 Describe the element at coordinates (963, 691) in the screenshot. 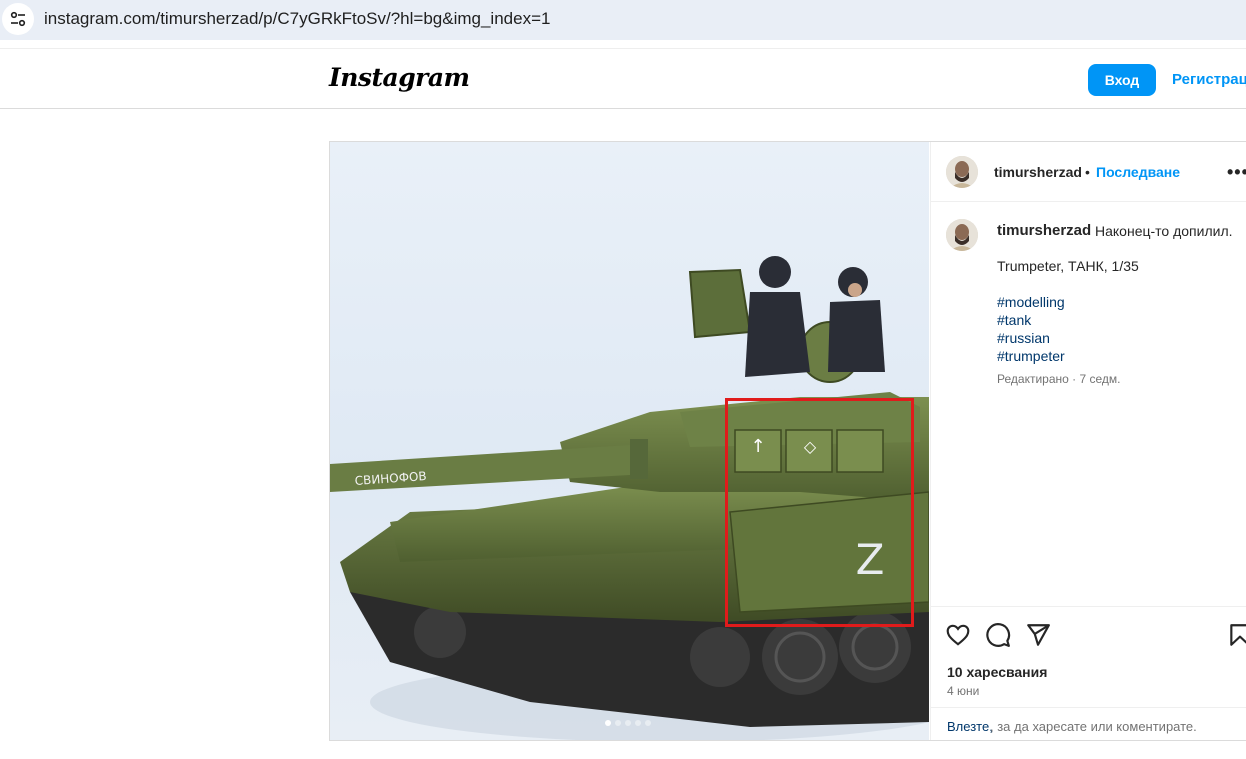

I see `post-date: 4 юни` at that location.